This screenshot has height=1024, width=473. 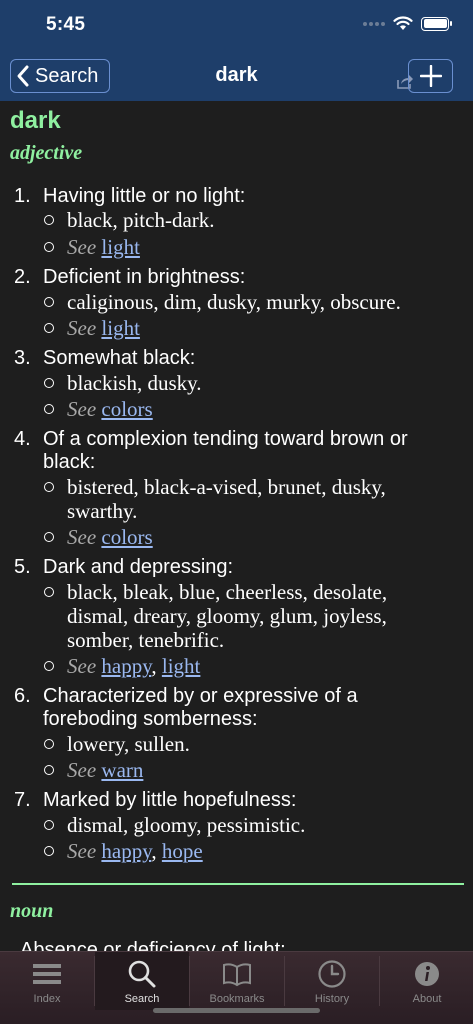 What do you see at coordinates (22, 439) in the screenshot?
I see `sense-number: 4.` at bounding box center [22, 439].